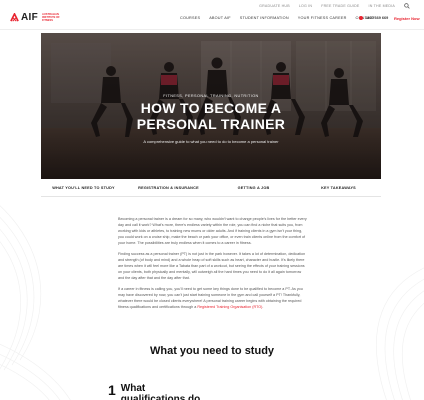 The image size is (424, 400). I want to click on phone-link: 1300 669 669, so click(373, 18).